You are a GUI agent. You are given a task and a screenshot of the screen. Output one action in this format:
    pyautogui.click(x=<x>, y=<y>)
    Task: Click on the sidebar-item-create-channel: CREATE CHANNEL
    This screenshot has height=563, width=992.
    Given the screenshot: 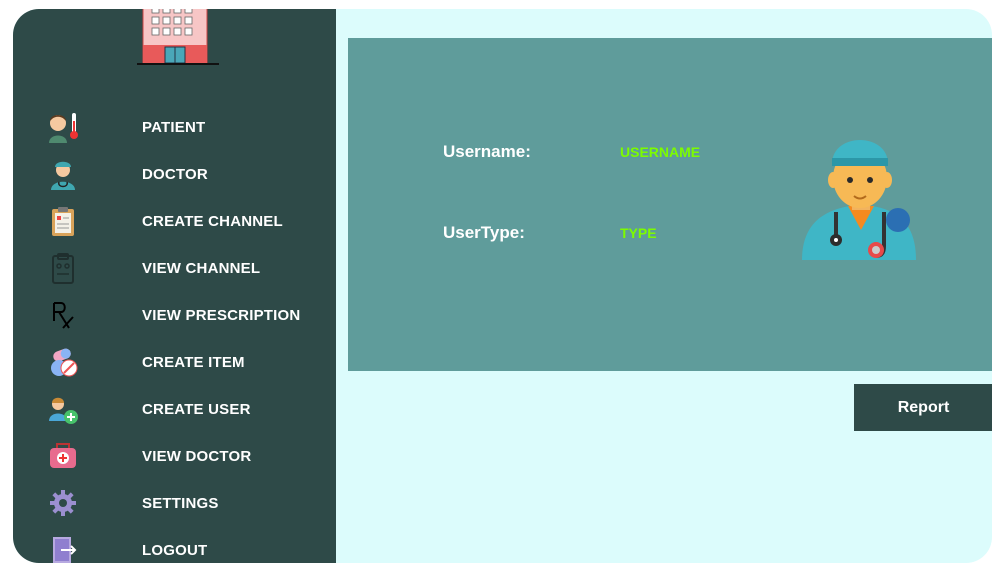 What is the action you would take?
    pyautogui.click(x=174, y=221)
    